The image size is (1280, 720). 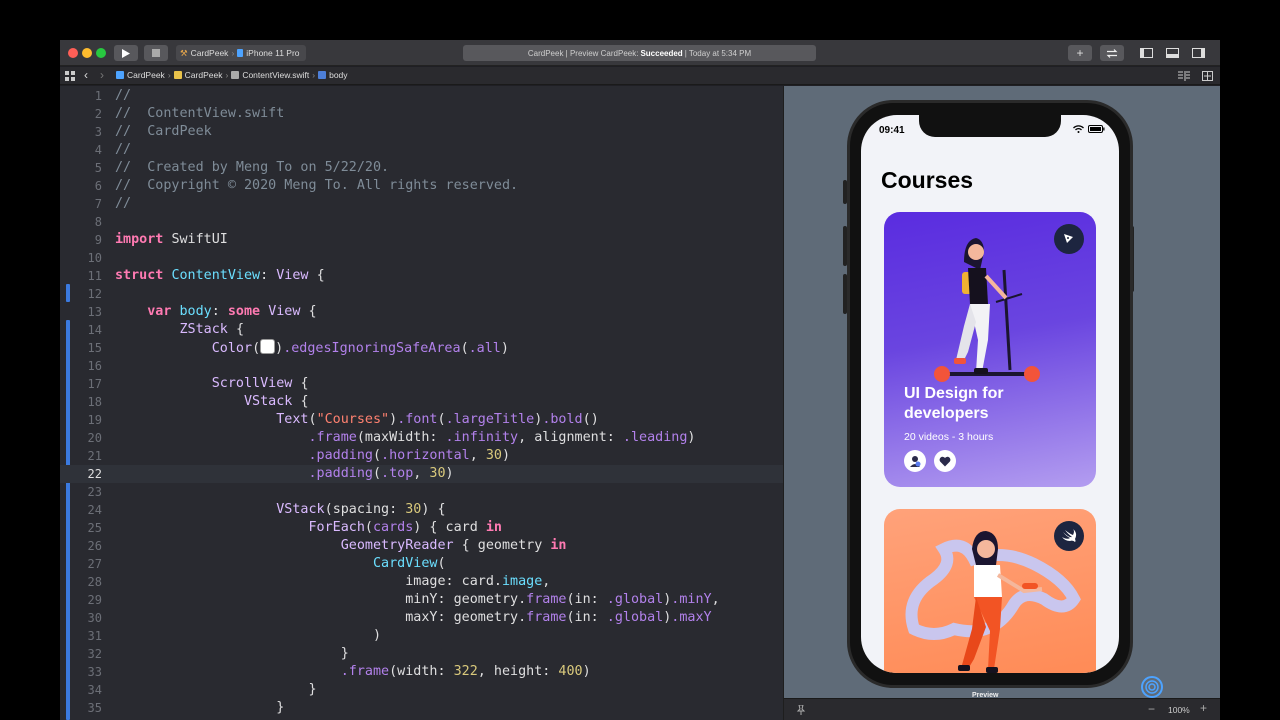 What do you see at coordinates (206, 275) in the screenshot?
I see `code-line: 11 struct ContentView: View {` at bounding box center [206, 275].